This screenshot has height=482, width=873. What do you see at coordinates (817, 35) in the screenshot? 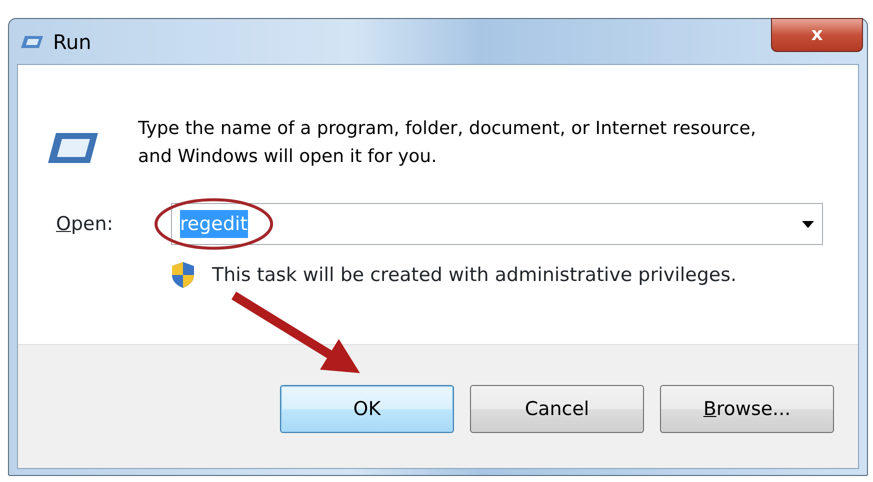
I see `close-button: x` at bounding box center [817, 35].